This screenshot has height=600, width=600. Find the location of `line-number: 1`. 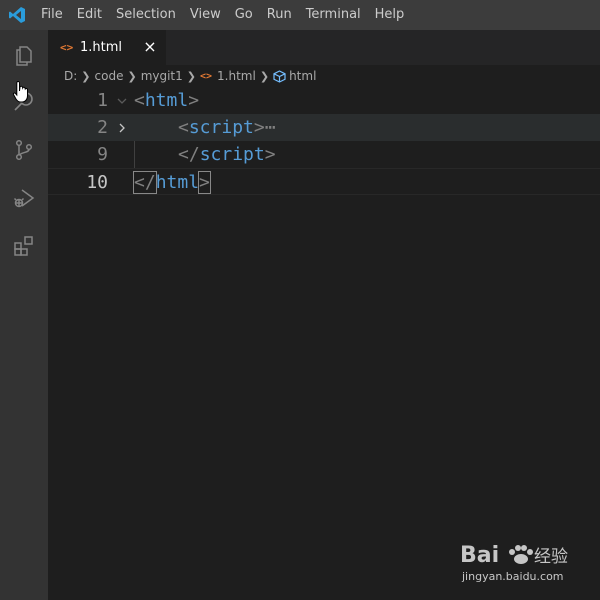

line-number: 1 is located at coordinates (102, 100).